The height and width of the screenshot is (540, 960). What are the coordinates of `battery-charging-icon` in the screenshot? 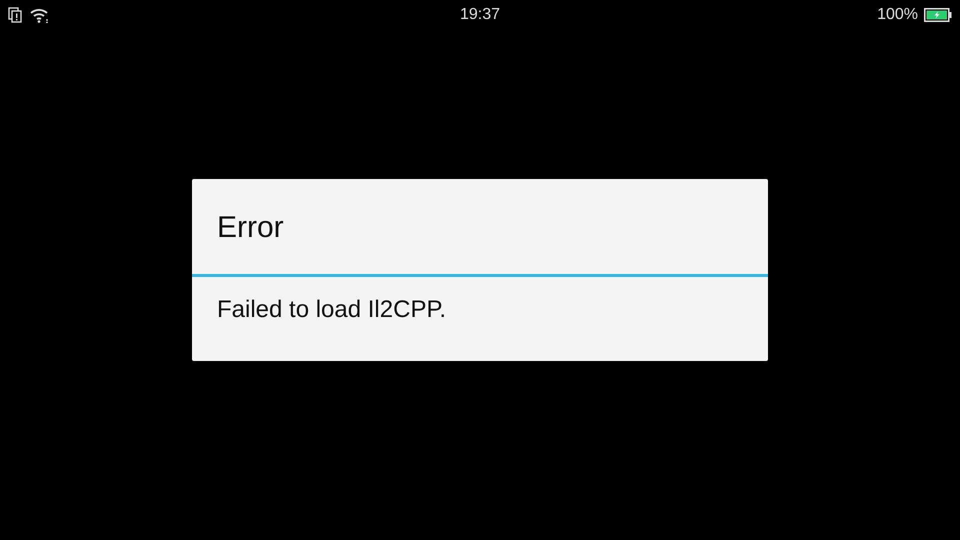 It's located at (938, 15).